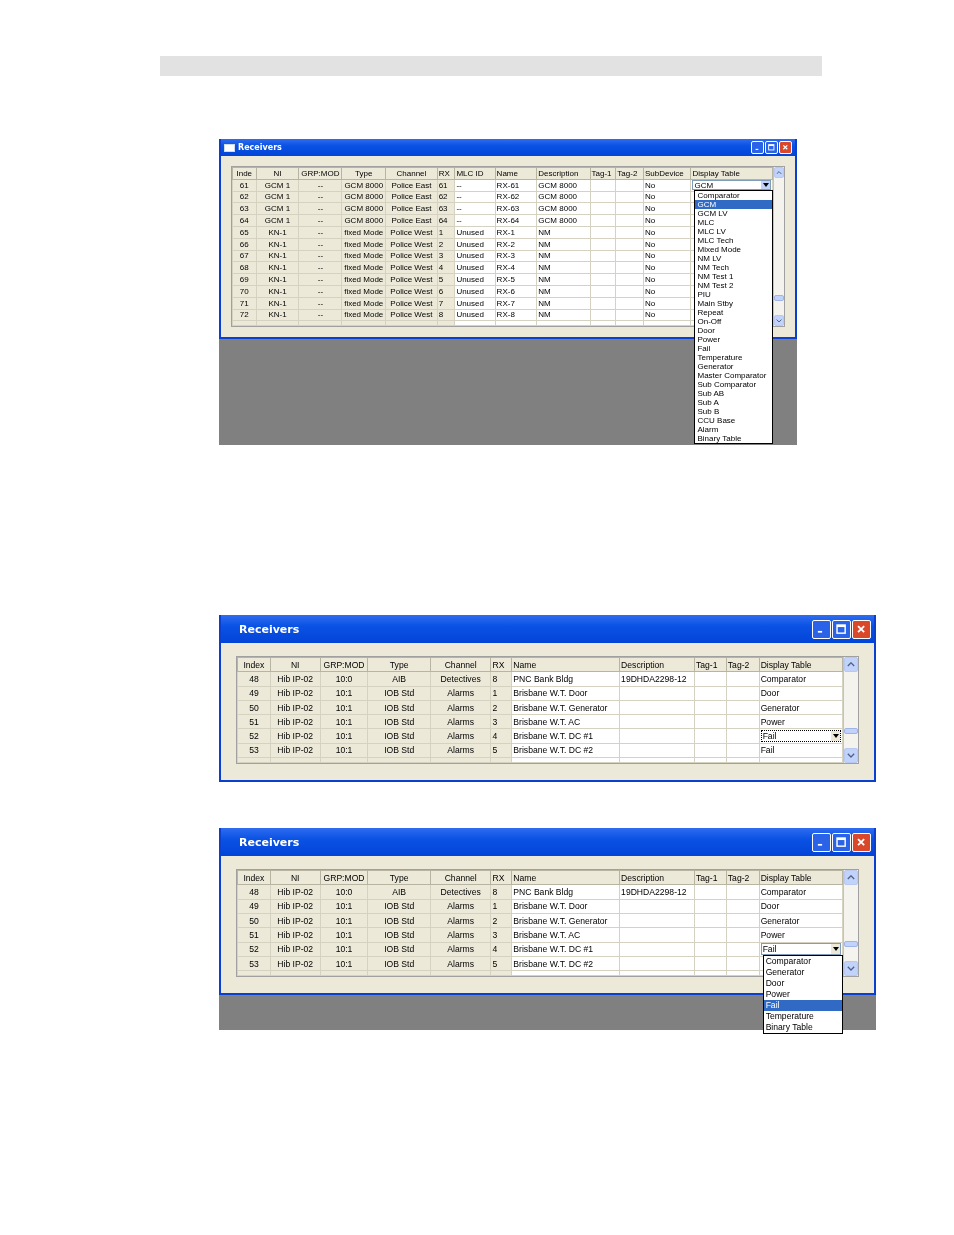  Describe the element at coordinates (446, 244) in the screenshot. I see `table-cell: 2` at that location.